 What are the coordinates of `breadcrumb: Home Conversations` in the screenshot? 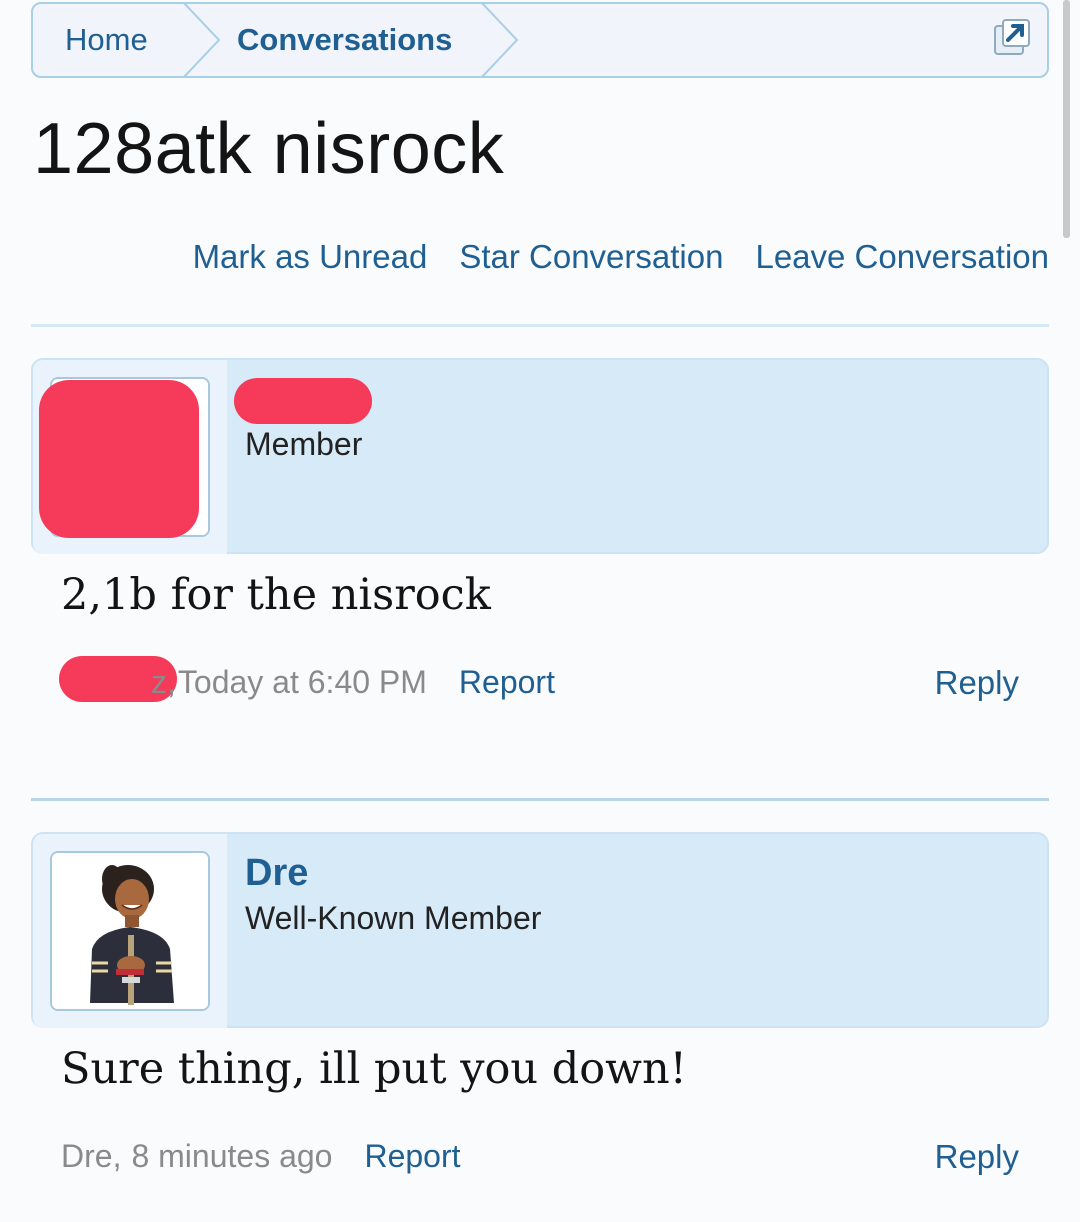 It's located at (540, 40).